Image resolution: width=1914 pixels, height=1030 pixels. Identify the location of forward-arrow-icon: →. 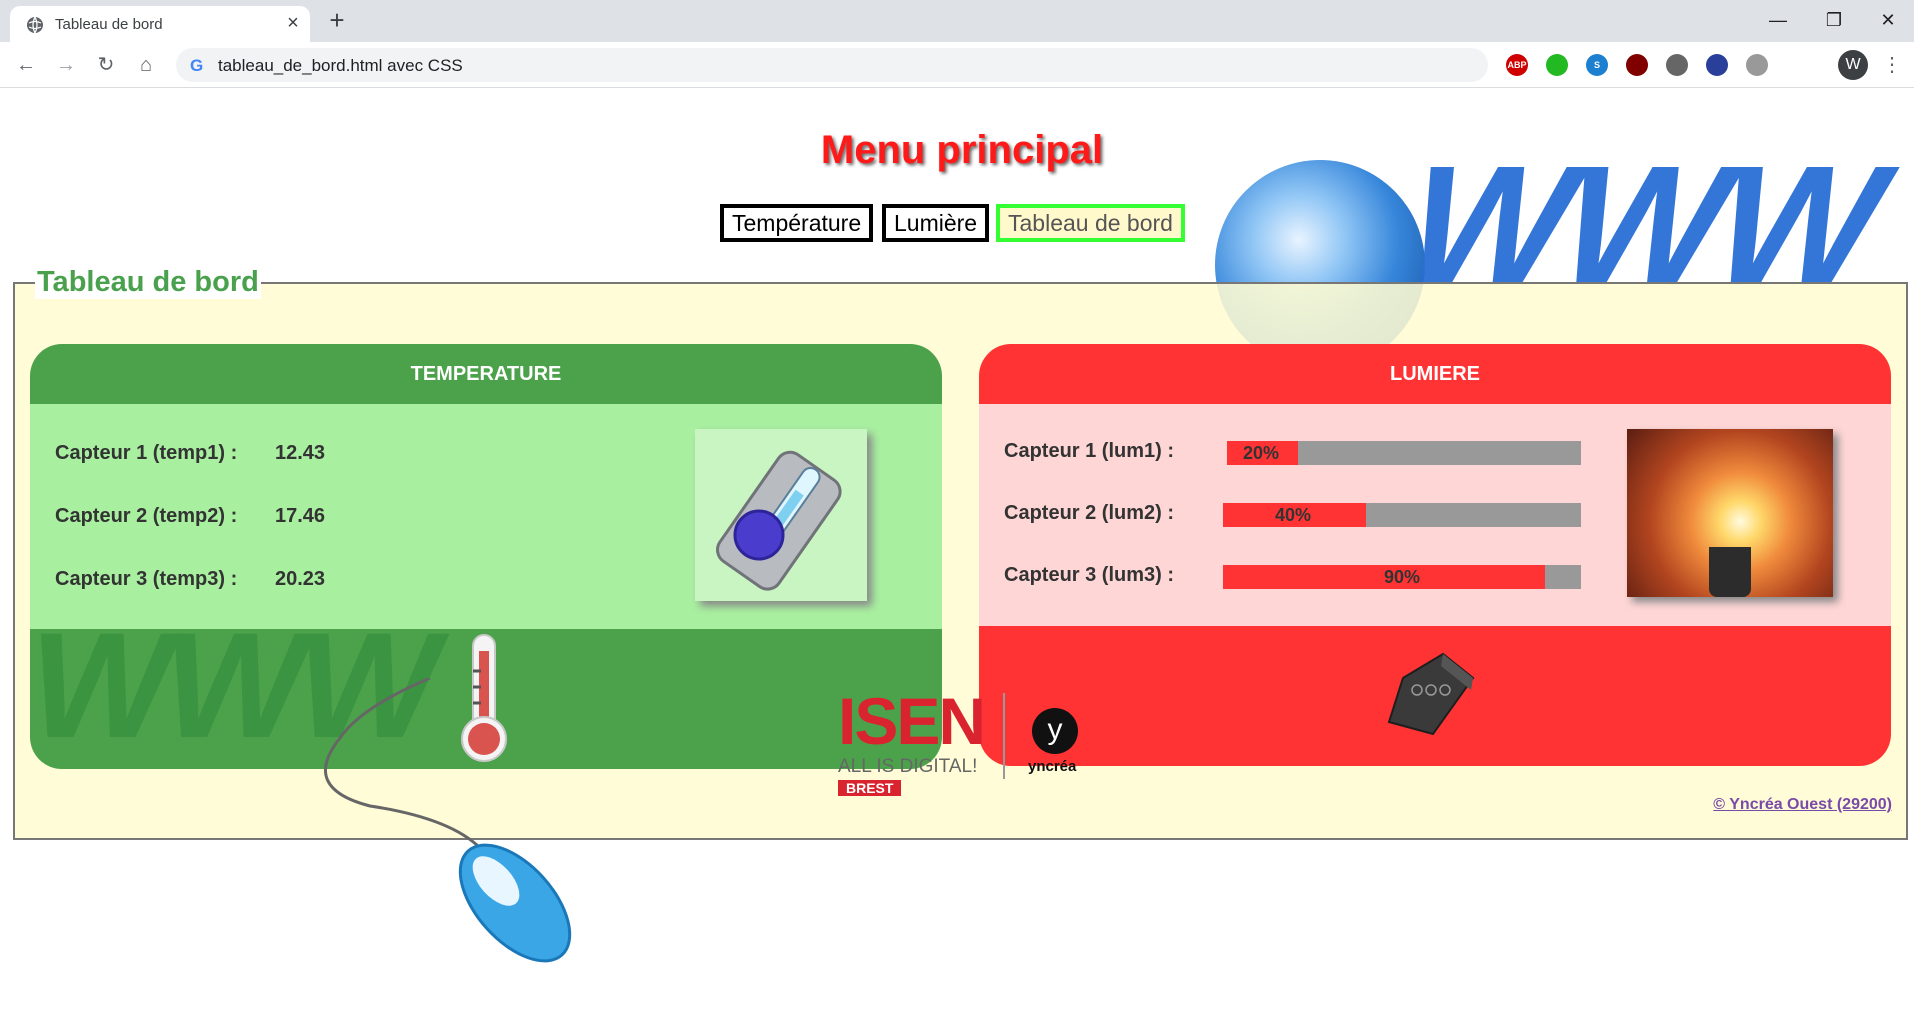
(66, 65).